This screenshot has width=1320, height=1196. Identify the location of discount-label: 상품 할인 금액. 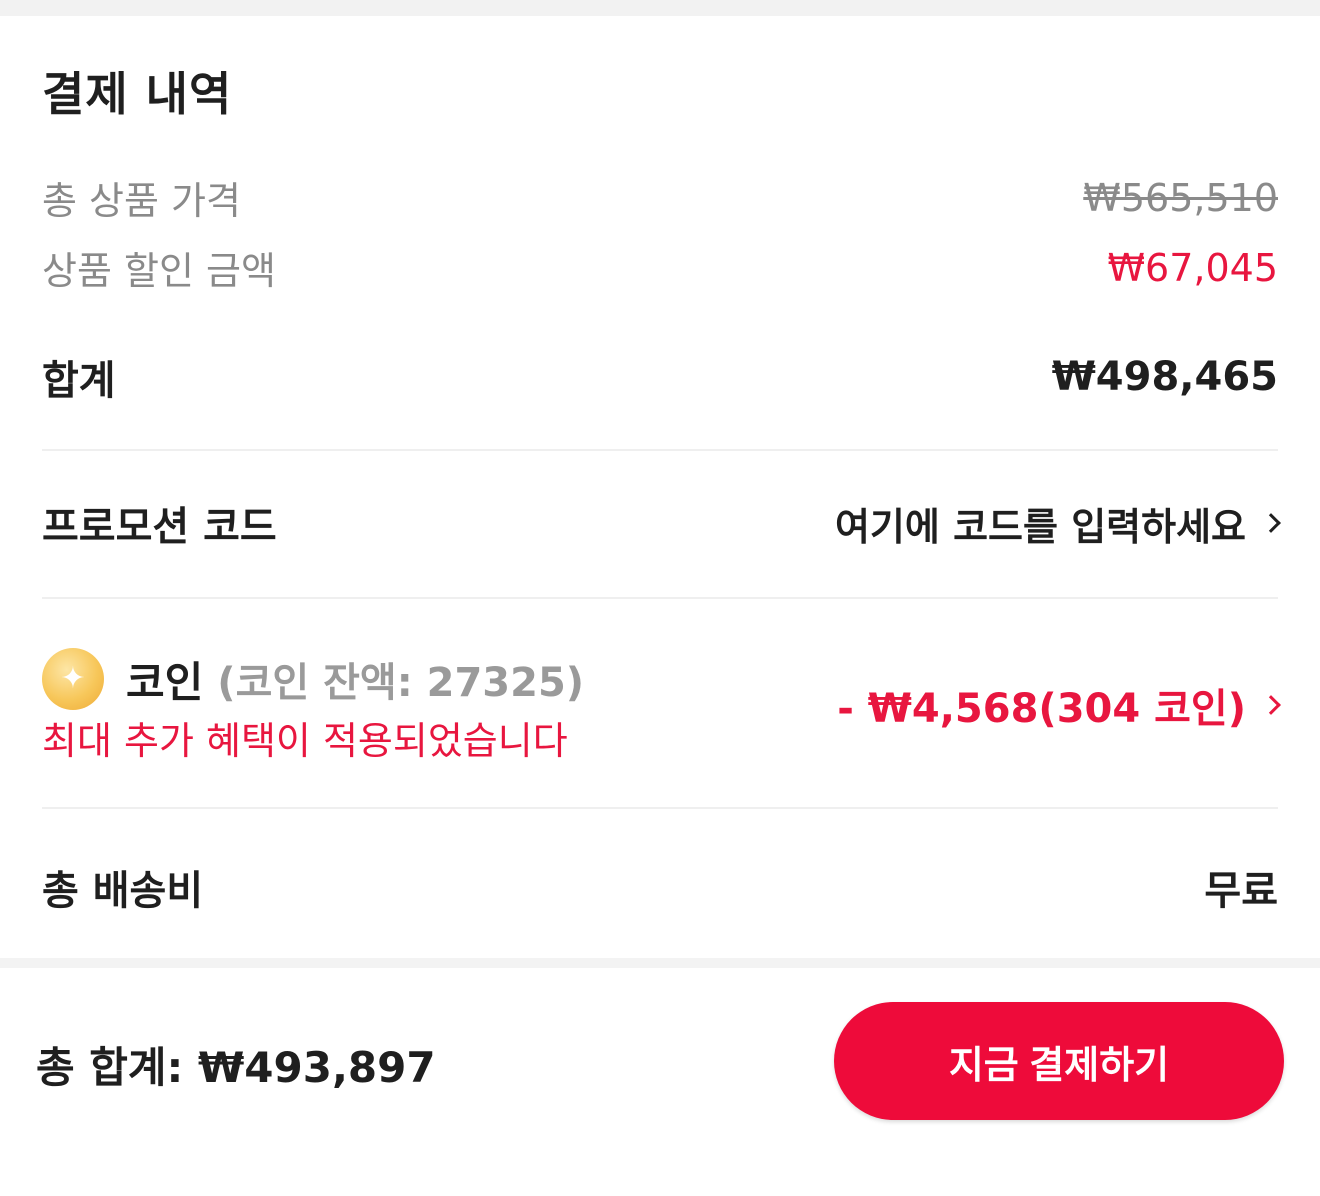
(159, 271).